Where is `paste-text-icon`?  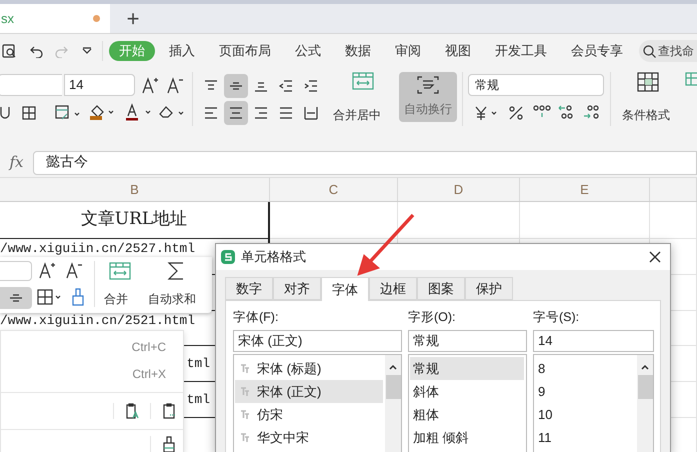
paste-text-icon is located at coordinates (132, 411).